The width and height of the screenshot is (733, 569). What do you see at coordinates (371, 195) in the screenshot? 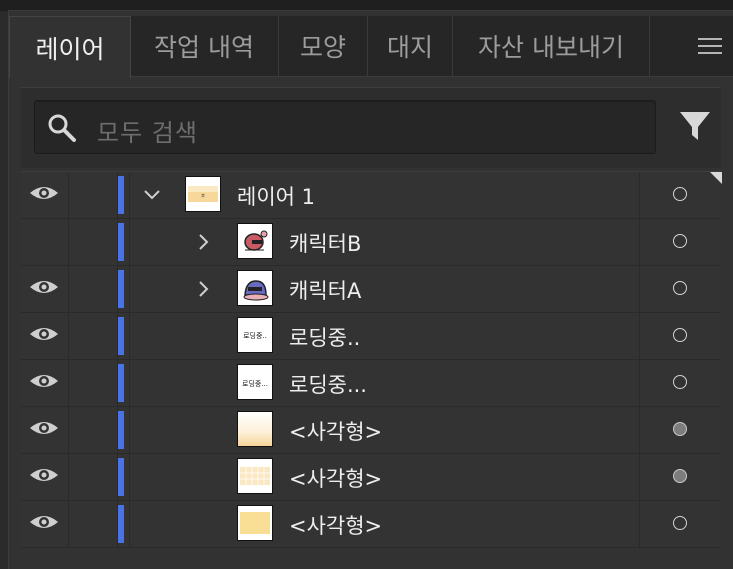
I see `layer-row: ㅊ 레이어 1` at bounding box center [371, 195].